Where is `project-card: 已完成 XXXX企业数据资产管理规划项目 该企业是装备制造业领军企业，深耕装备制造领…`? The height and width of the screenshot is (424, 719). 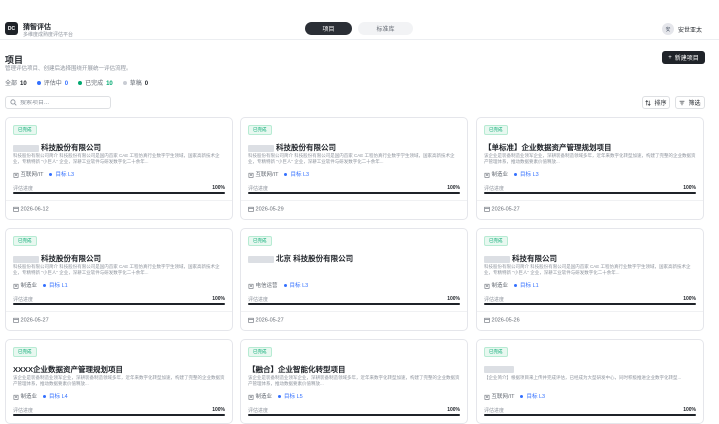 project-card: 已完成 XXXX企业数据资产管理规划项目 该企业是装备制造业领军企业，深耕装备制造领… is located at coordinates (119, 381).